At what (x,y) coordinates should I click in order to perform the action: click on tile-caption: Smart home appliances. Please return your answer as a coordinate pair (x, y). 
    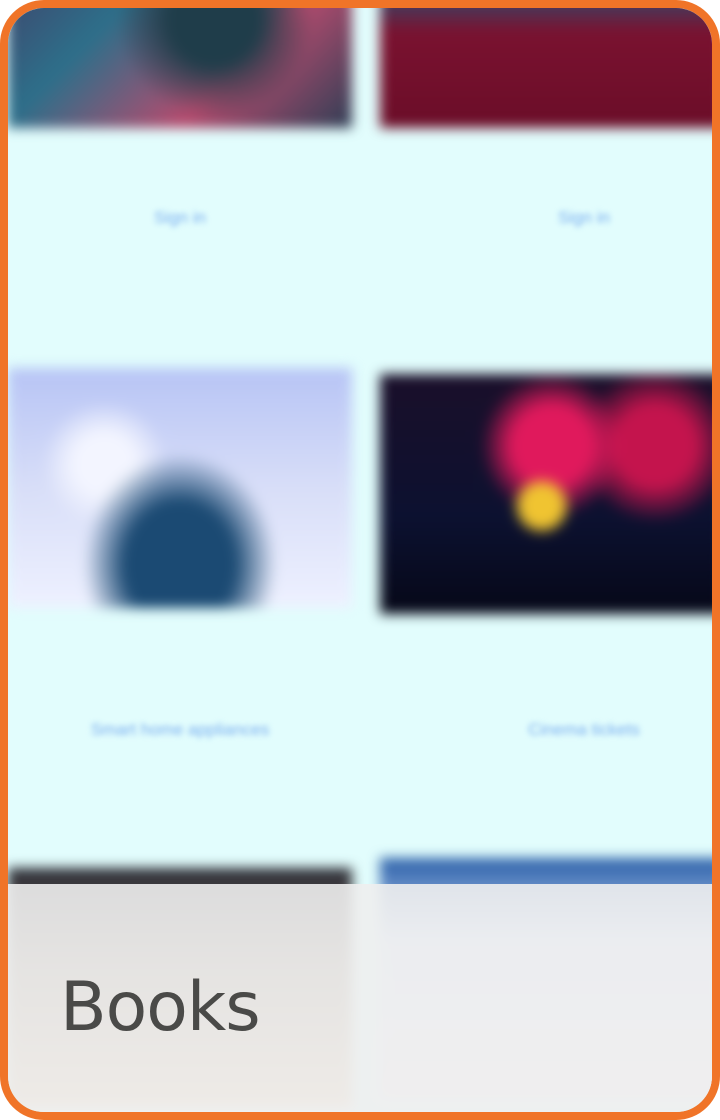
    Looking at the image, I should click on (180, 730).